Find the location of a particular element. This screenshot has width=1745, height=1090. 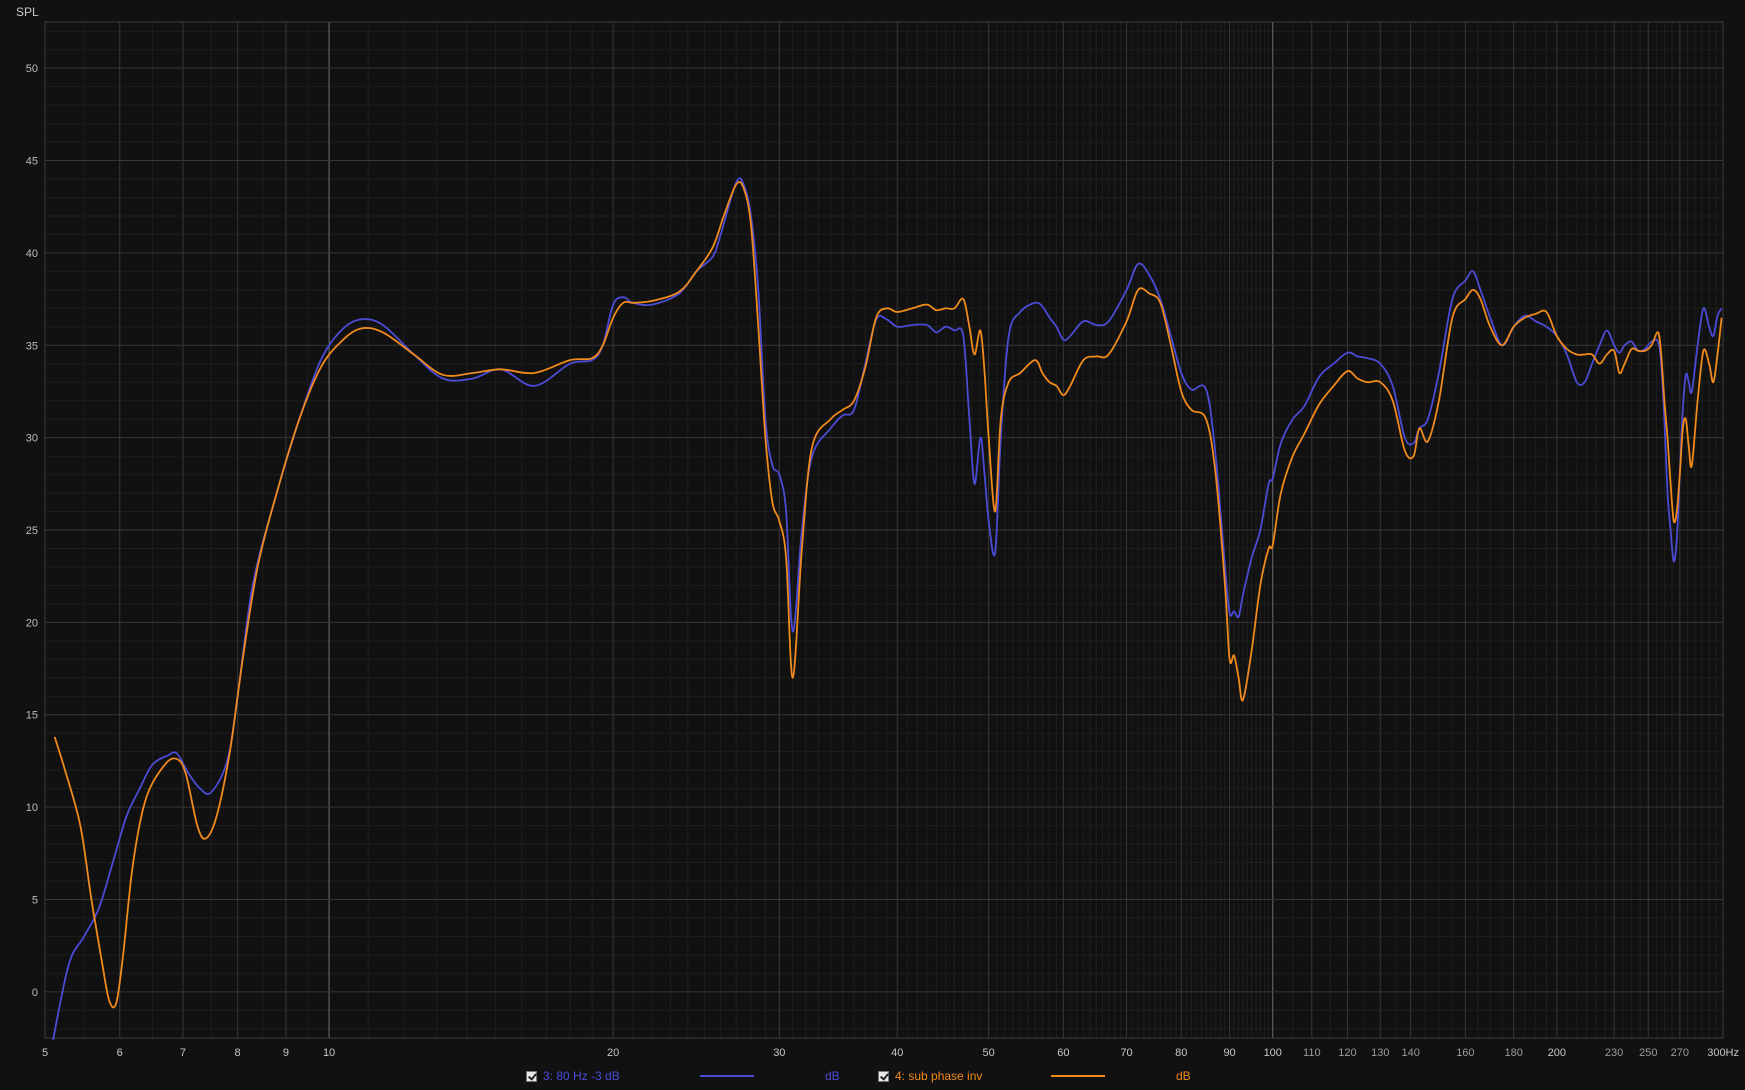

x-tick-label: 120 is located at coordinates (1347, 1053).